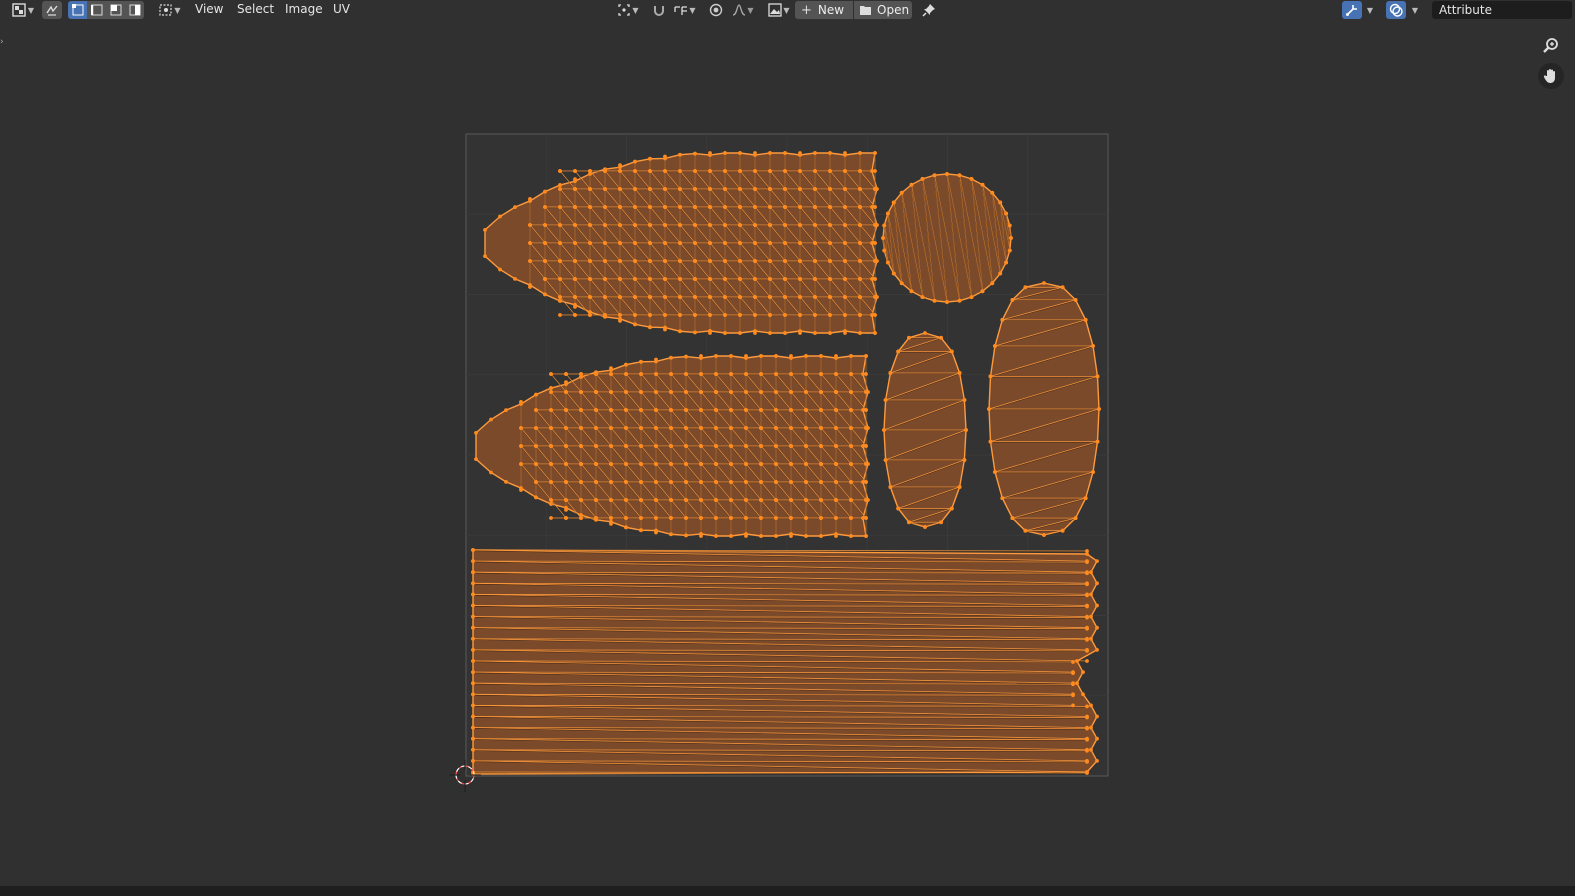  Describe the element at coordinates (685, 10) in the screenshot. I see `snap-target-button: ▼` at that location.